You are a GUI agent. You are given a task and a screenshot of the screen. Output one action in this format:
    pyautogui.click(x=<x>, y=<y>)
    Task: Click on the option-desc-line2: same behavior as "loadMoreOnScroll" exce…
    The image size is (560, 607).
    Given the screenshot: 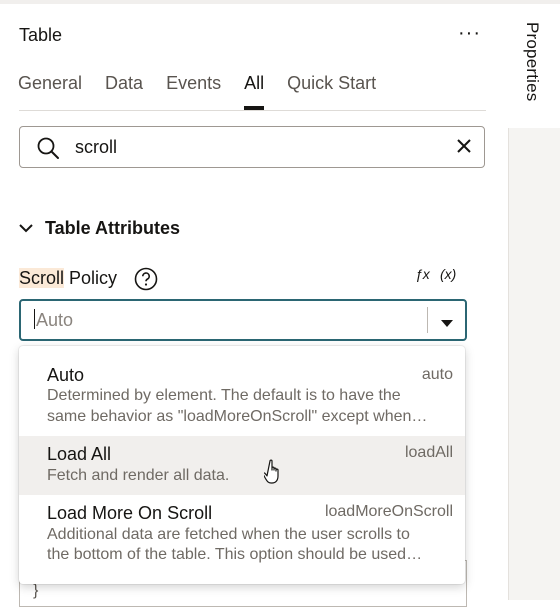 What is the action you would take?
    pyautogui.click(x=237, y=416)
    